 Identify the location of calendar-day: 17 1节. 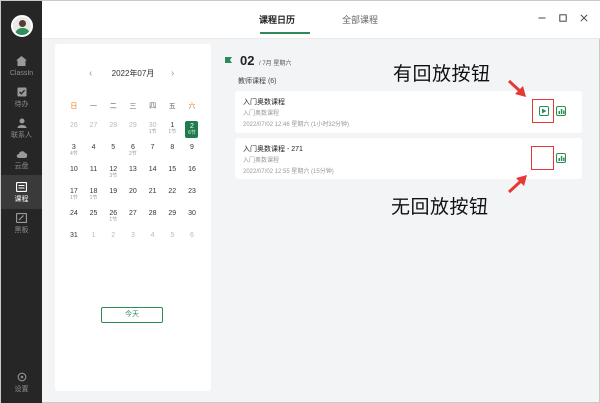
(74, 198).